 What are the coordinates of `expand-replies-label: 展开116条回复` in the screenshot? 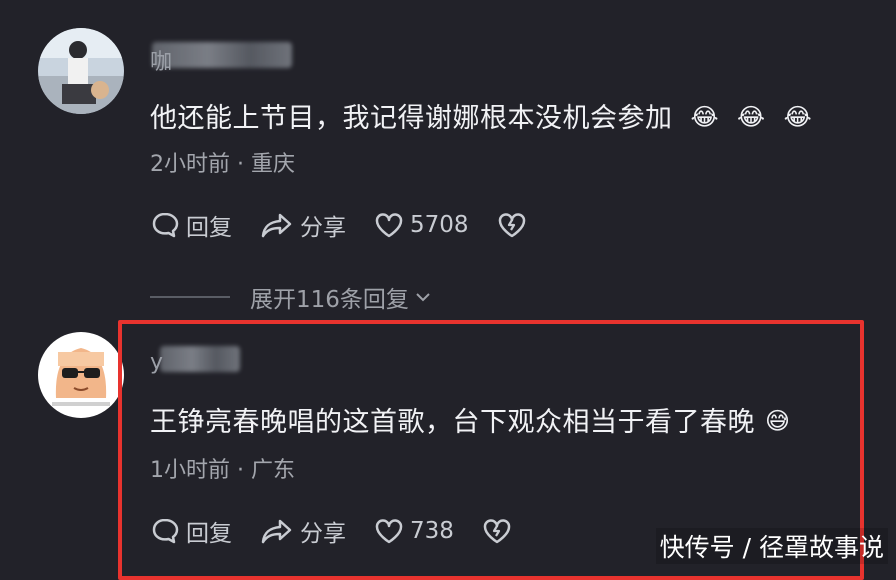 It's located at (329, 300).